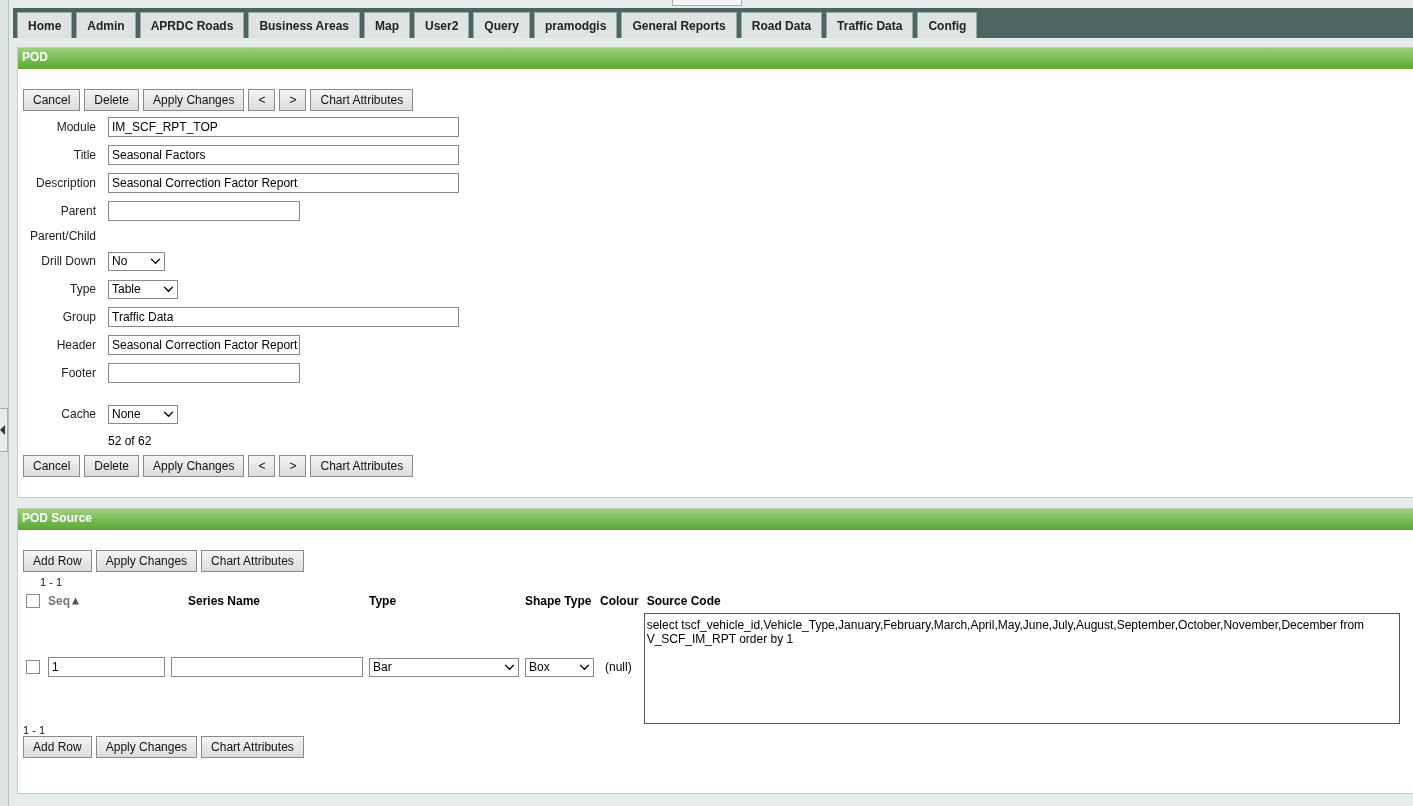 The image size is (1413, 806). I want to click on field-label: Description, so click(65, 183).